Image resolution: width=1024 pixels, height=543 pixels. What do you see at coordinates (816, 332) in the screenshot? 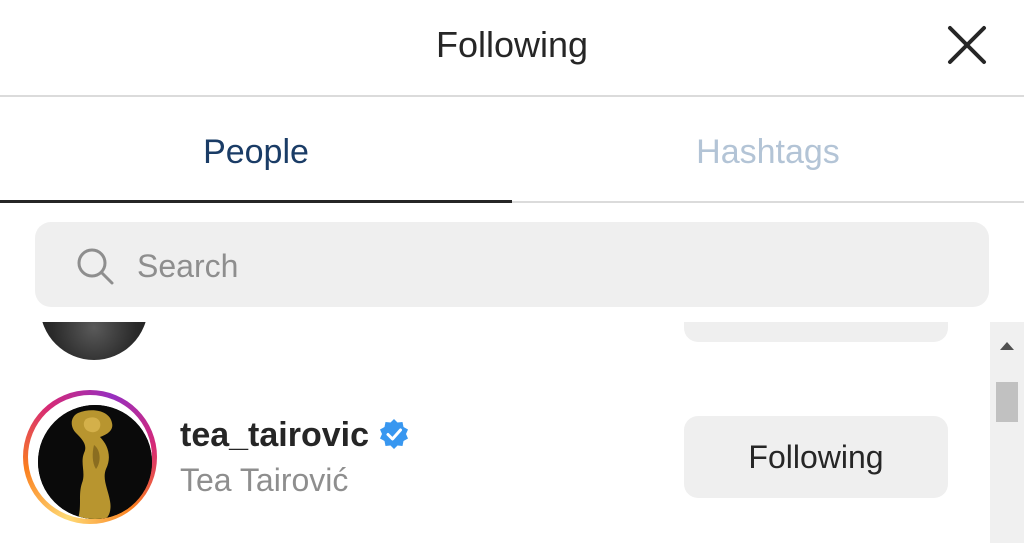
I see `following-button` at bounding box center [816, 332].